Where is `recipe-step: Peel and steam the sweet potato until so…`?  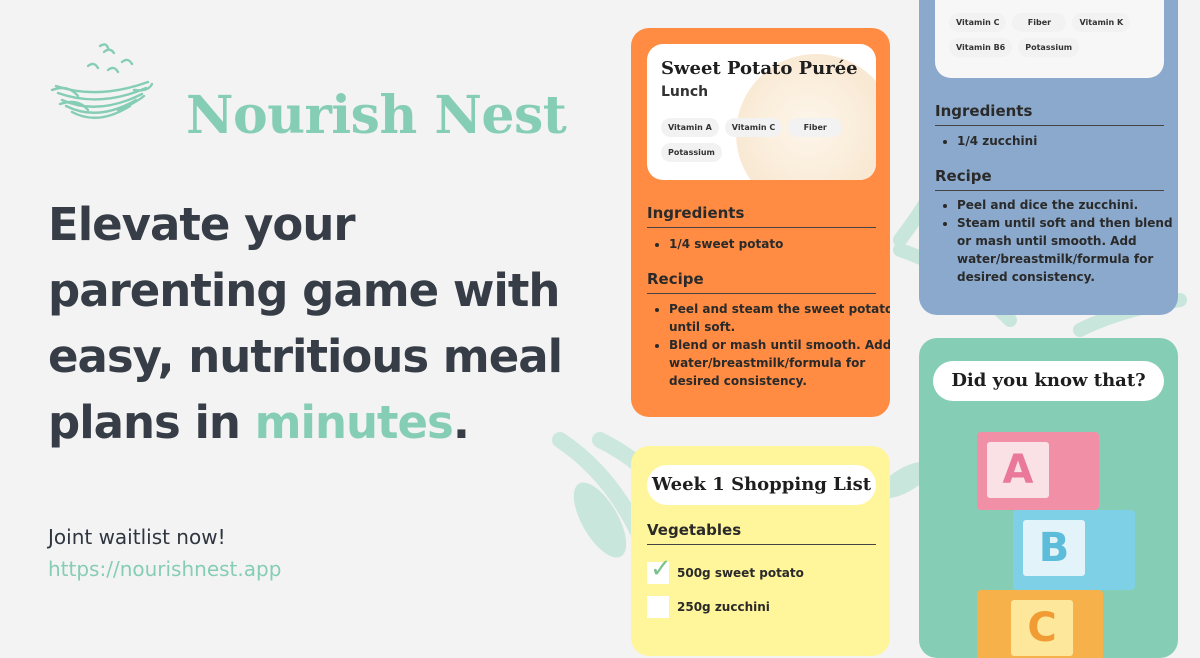 recipe-step: Peel and steam the sweet potato until so… is located at coordinates (779, 318).